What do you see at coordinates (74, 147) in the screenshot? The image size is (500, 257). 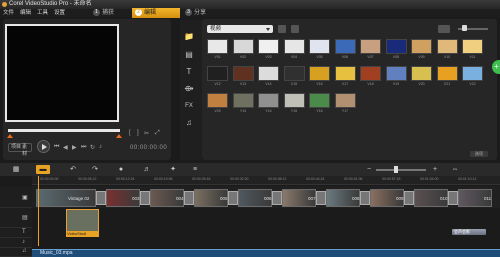 I see `next-frame-icon: ▶` at bounding box center [74, 147].